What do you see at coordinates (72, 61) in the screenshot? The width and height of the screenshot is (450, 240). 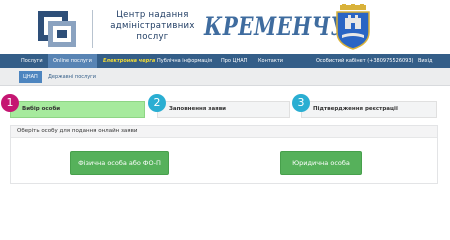 I see `nav-item-online-services: Online послуги` at bounding box center [72, 61].